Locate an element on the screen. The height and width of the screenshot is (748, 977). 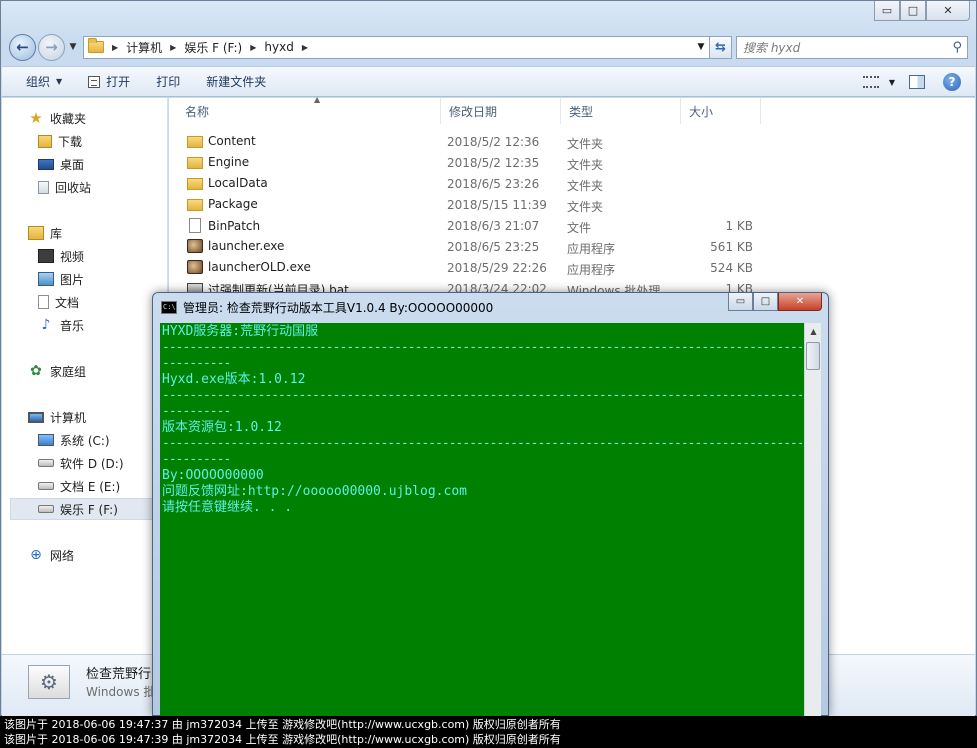
forward-button: → is located at coordinates (51, 47).